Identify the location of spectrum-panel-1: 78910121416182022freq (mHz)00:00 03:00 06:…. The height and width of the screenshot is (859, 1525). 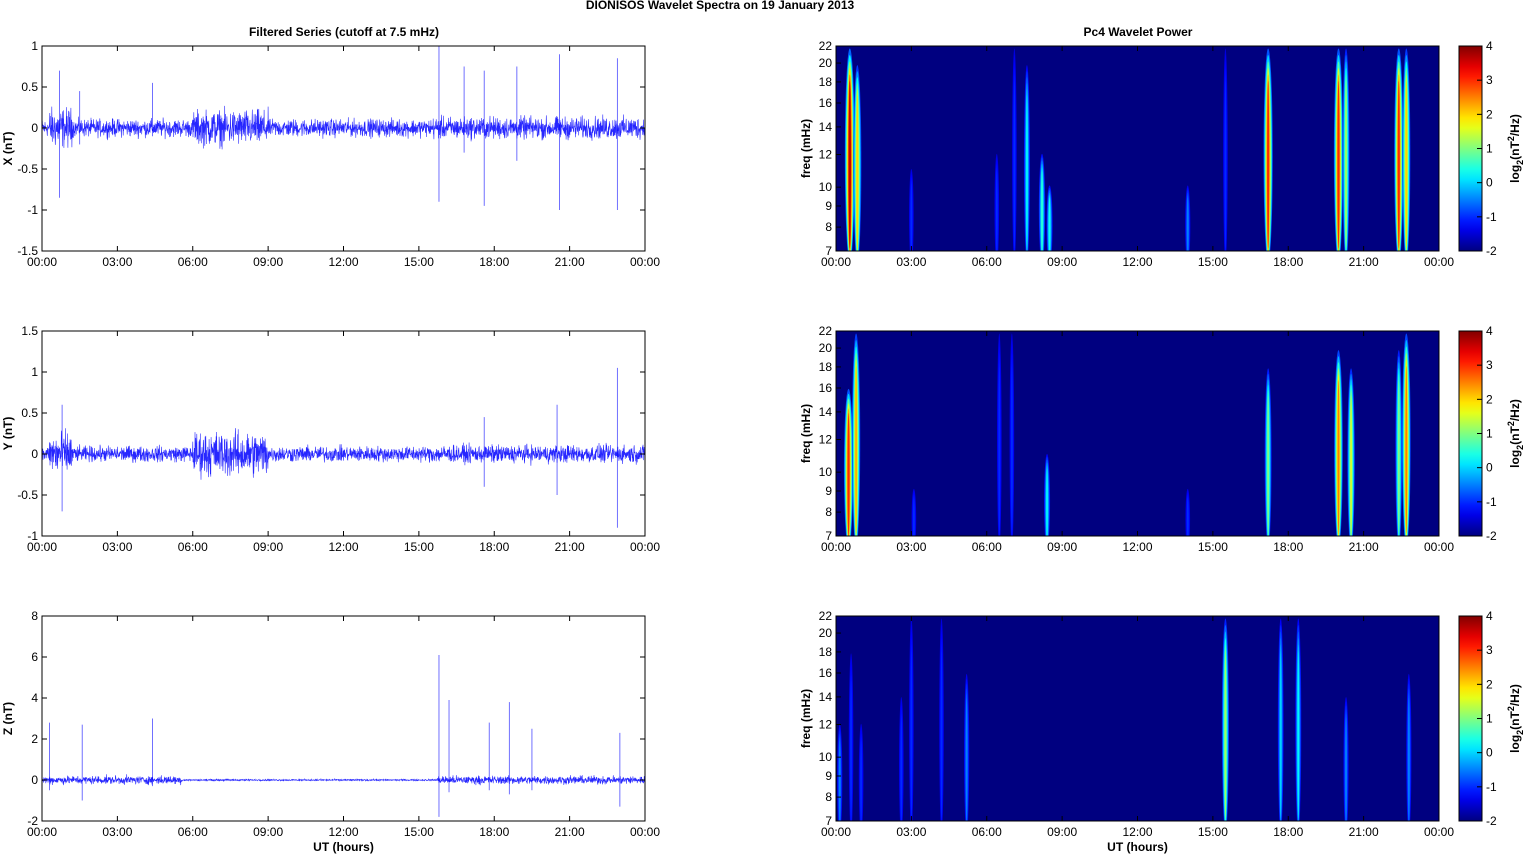
(1162, 439).